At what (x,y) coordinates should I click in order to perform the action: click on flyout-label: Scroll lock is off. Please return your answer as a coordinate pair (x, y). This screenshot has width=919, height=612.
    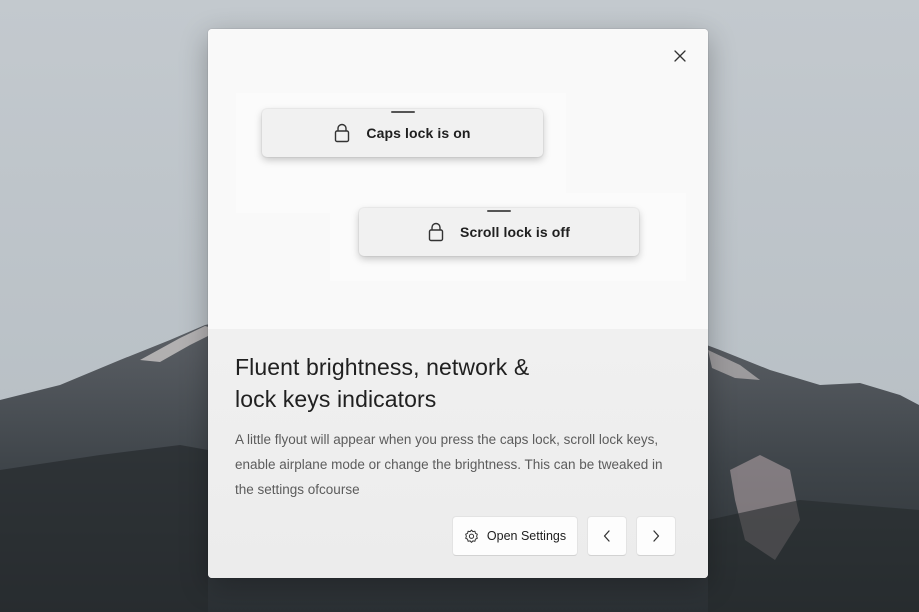
    Looking at the image, I should click on (515, 232).